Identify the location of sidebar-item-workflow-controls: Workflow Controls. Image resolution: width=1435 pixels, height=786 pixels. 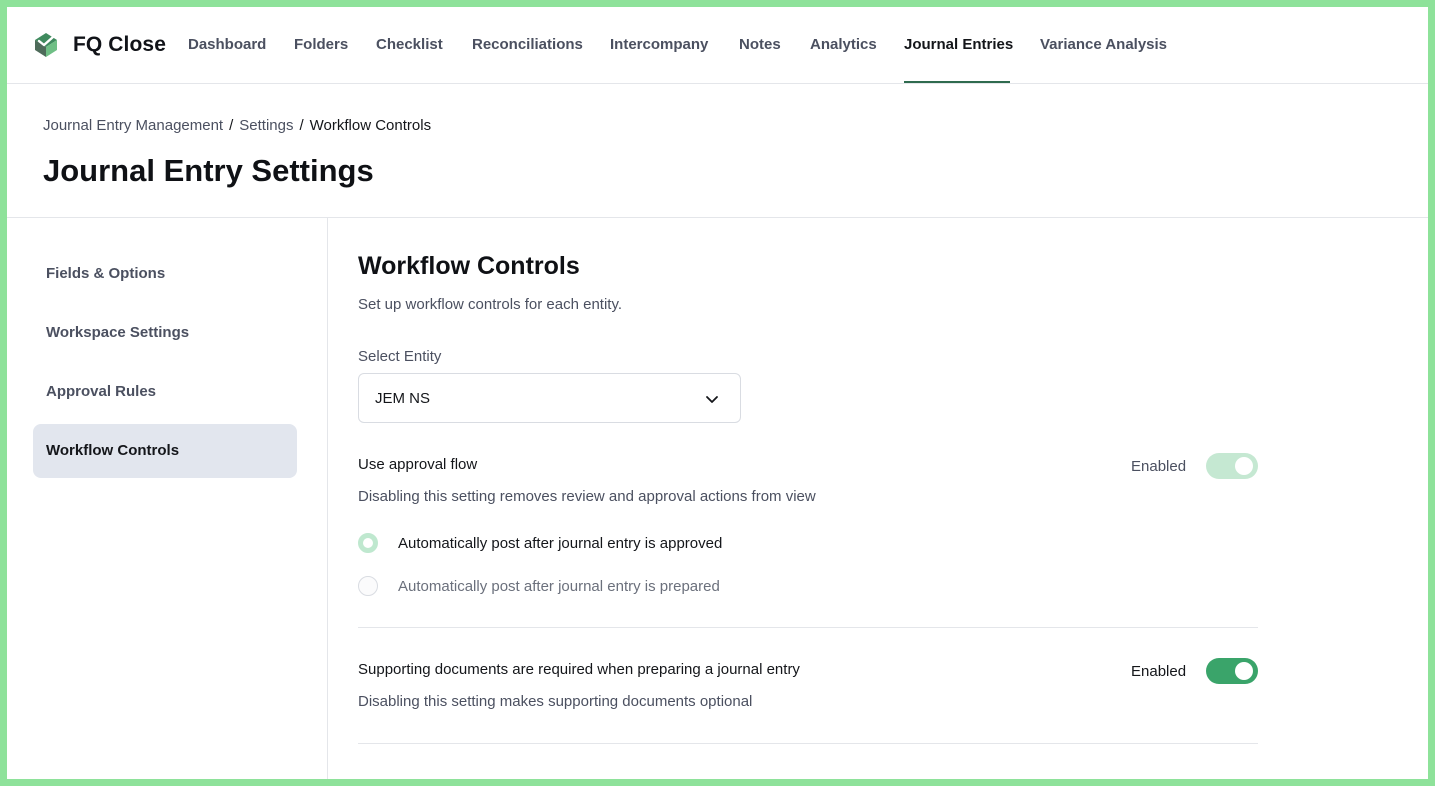
(165, 451).